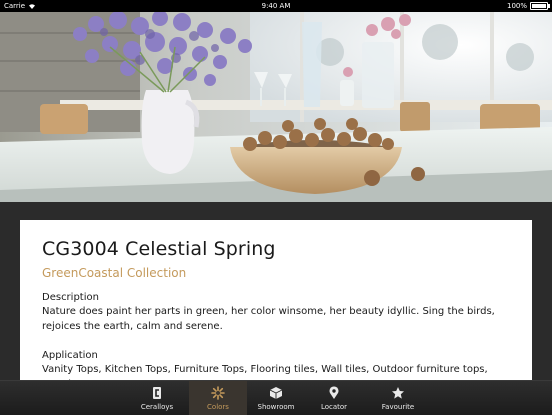  What do you see at coordinates (157, 393) in the screenshot?
I see `ceralloys-logo-icon` at bounding box center [157, 393].